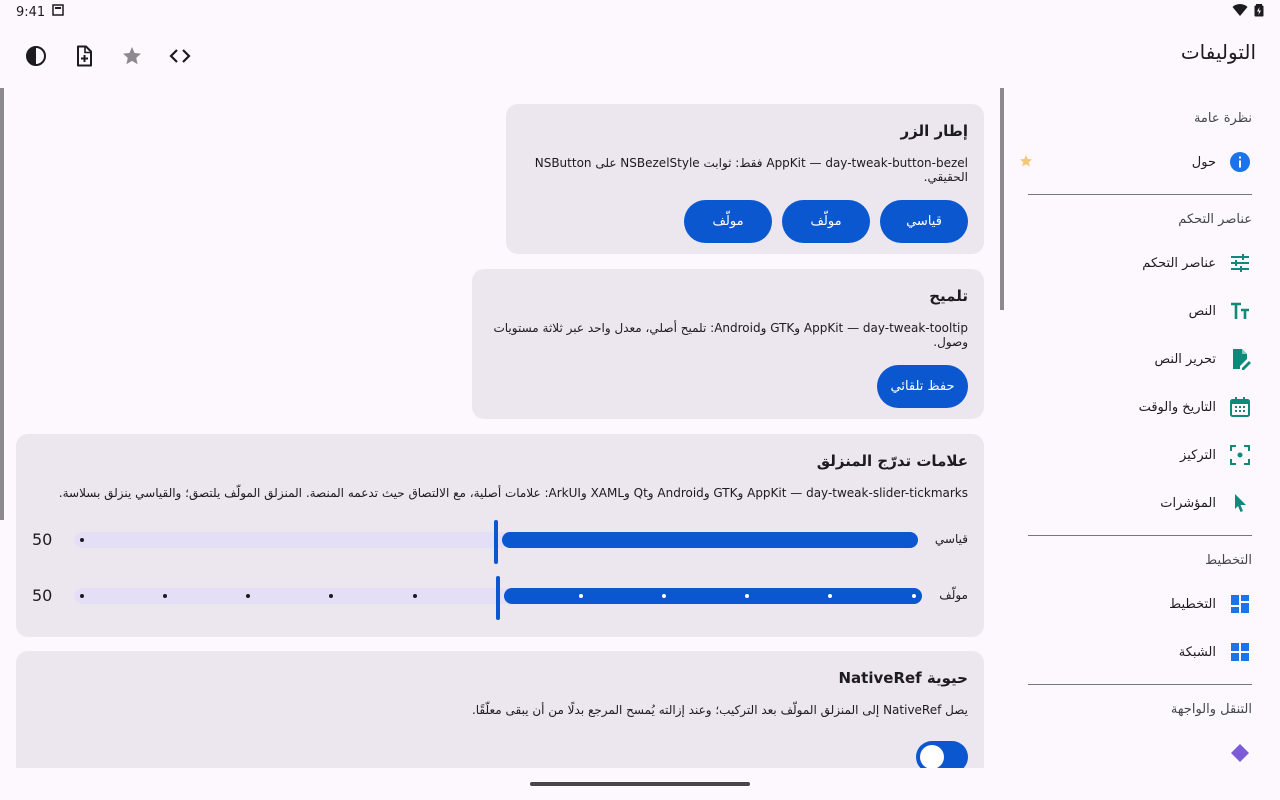 Image resolution: width=1280 pixels, height=800 pixels. Describe the element at coordinates (1140, 748) in the screenshot. I see `sidebar-item-partial` at that location.